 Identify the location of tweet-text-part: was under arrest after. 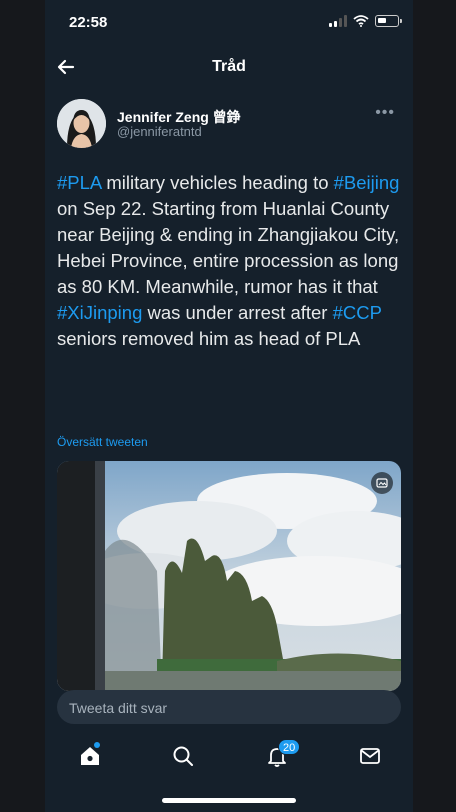
(237, 312).